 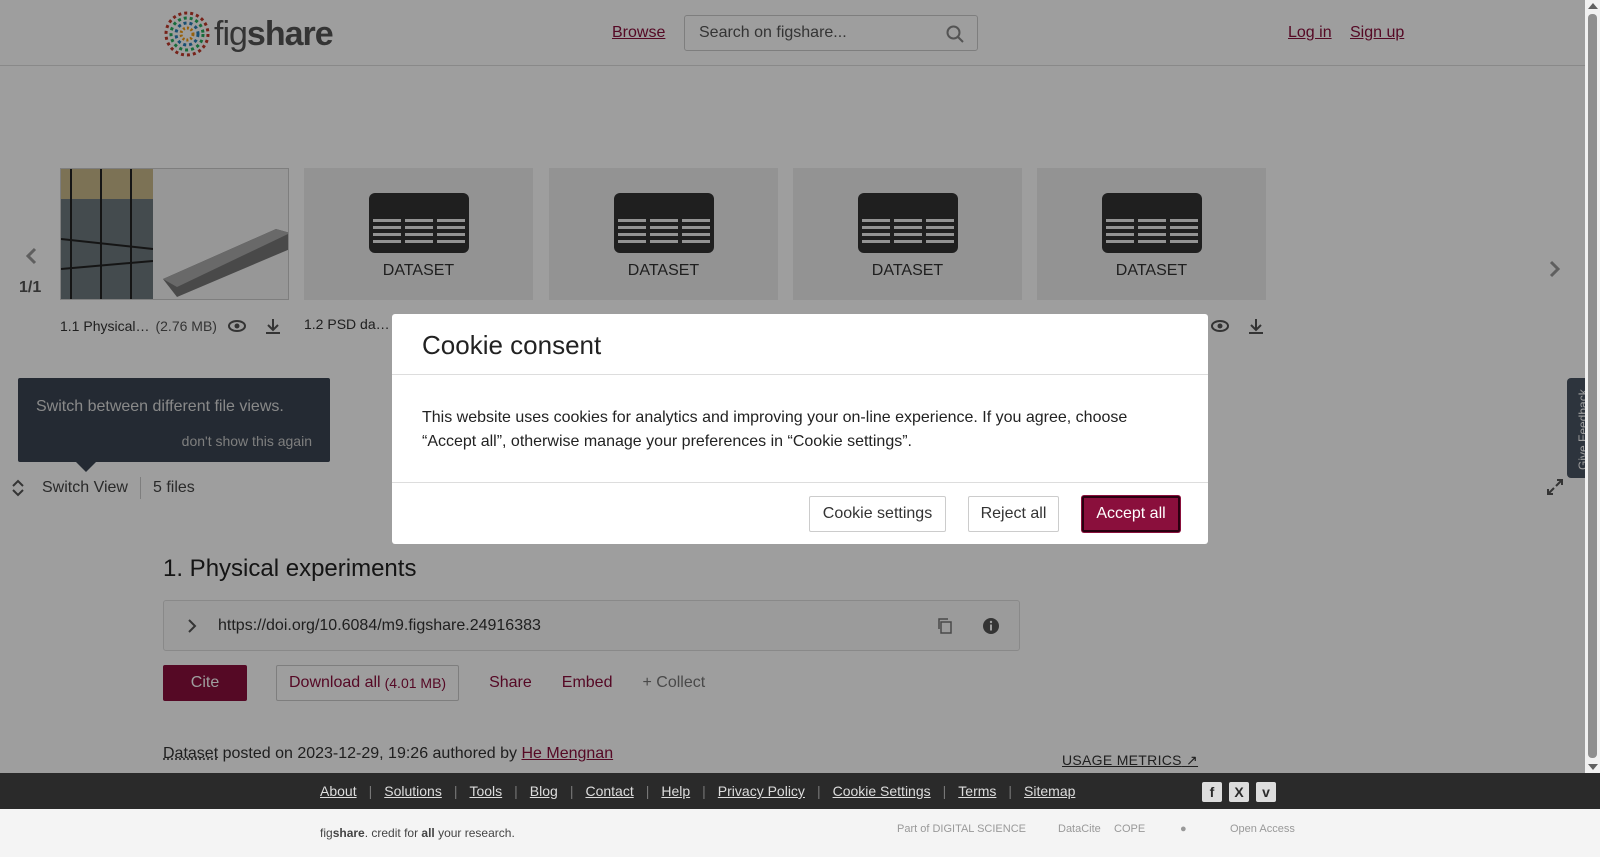 I want to click on facebook-icon: f, so click(x=1212, y=792).